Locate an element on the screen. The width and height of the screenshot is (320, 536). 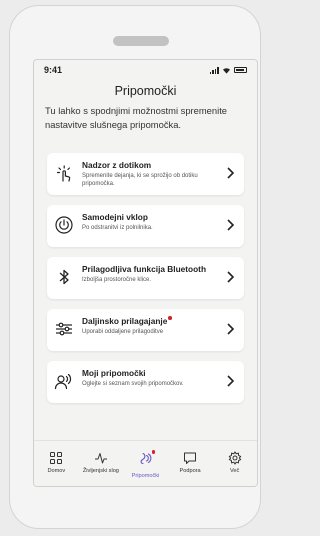
tab-more: Več is located at coordinates (235, 462).